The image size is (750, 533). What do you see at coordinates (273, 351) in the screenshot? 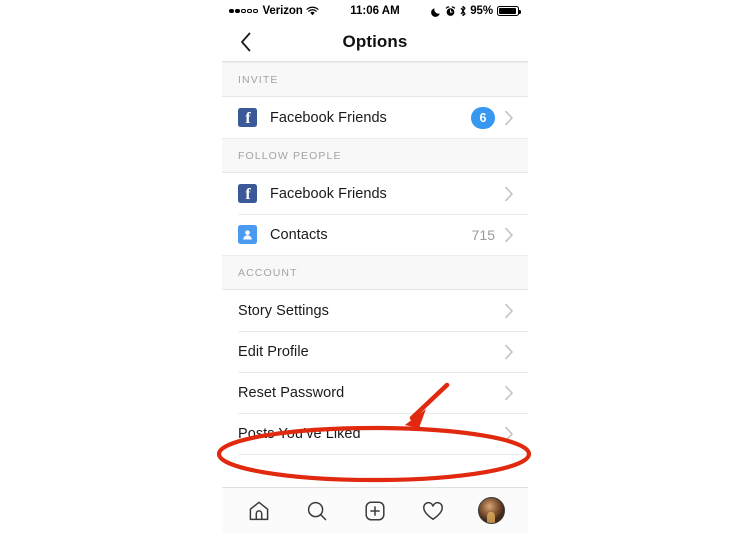
I see `list-item-label: Edit Profile` at bounding box center [273, 351].